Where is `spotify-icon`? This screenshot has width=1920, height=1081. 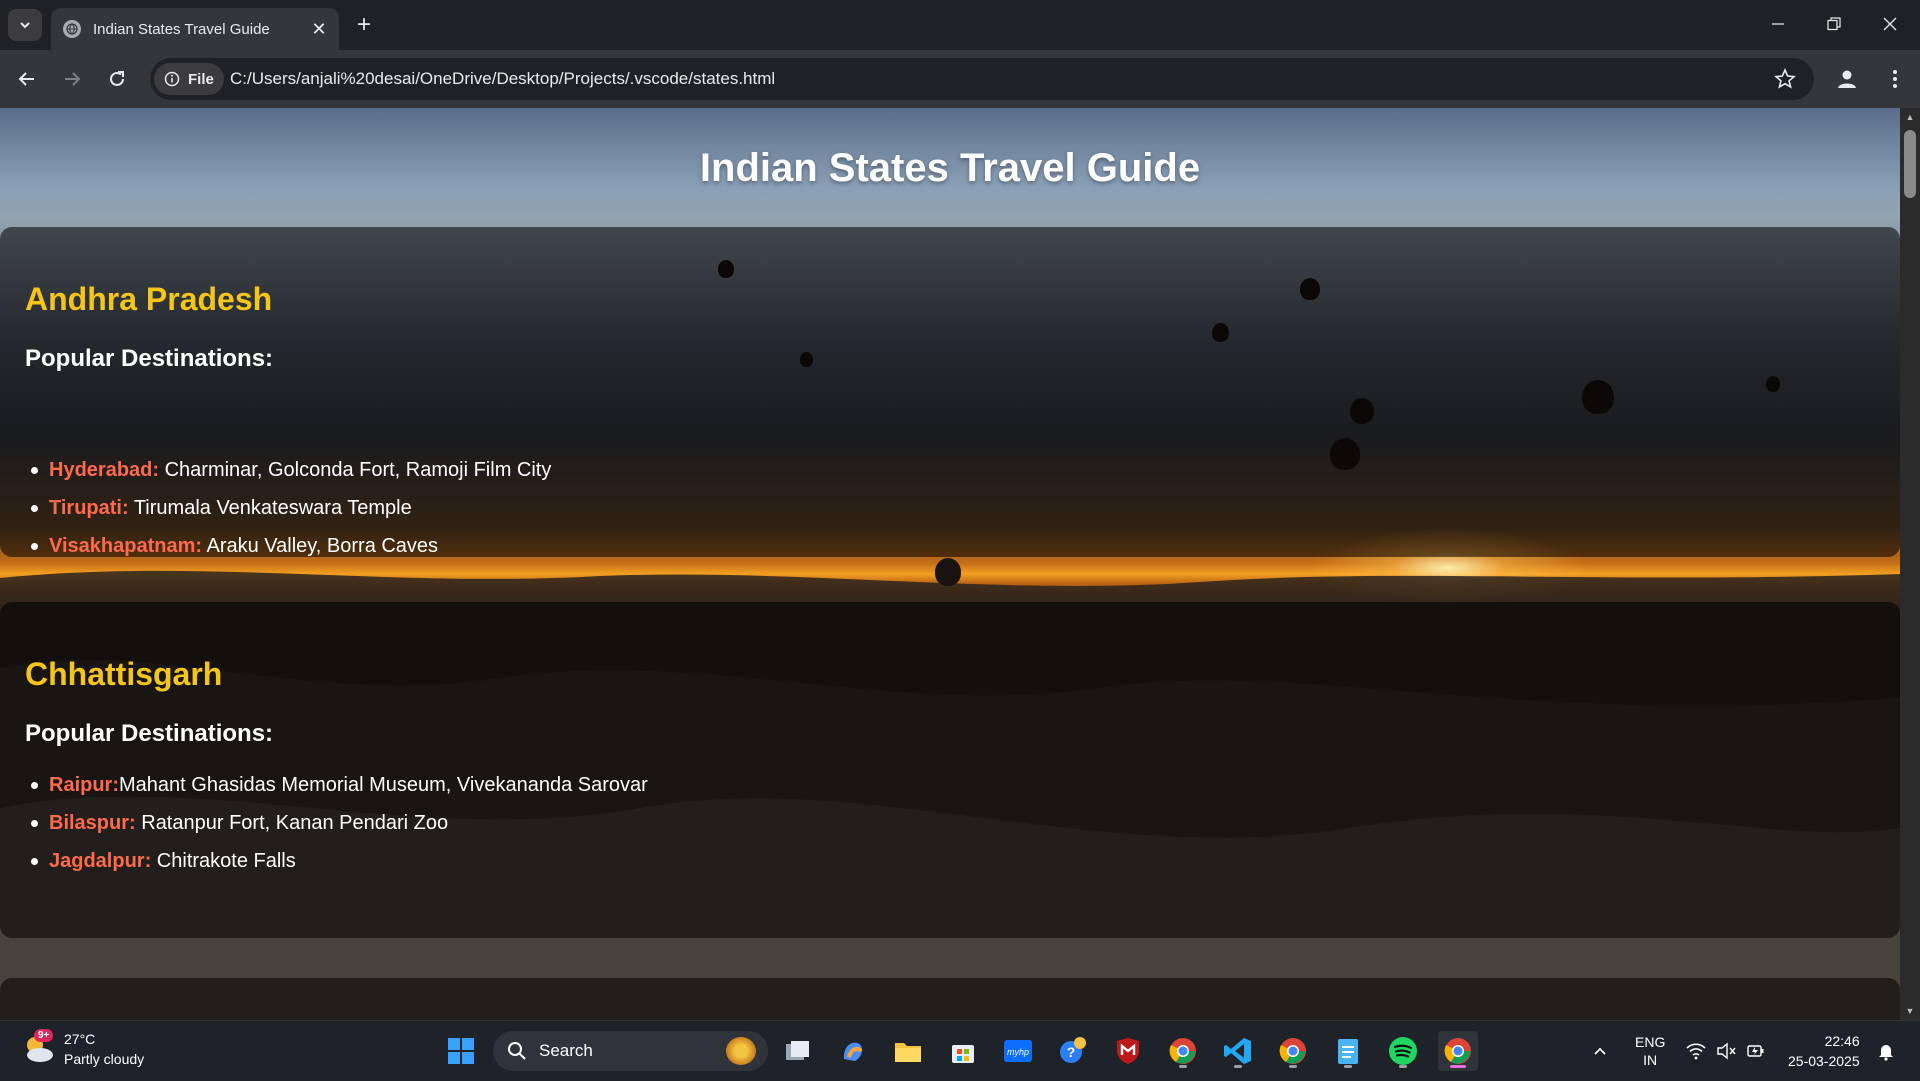
spotify-icon is located at coordinates (1403, 1051).